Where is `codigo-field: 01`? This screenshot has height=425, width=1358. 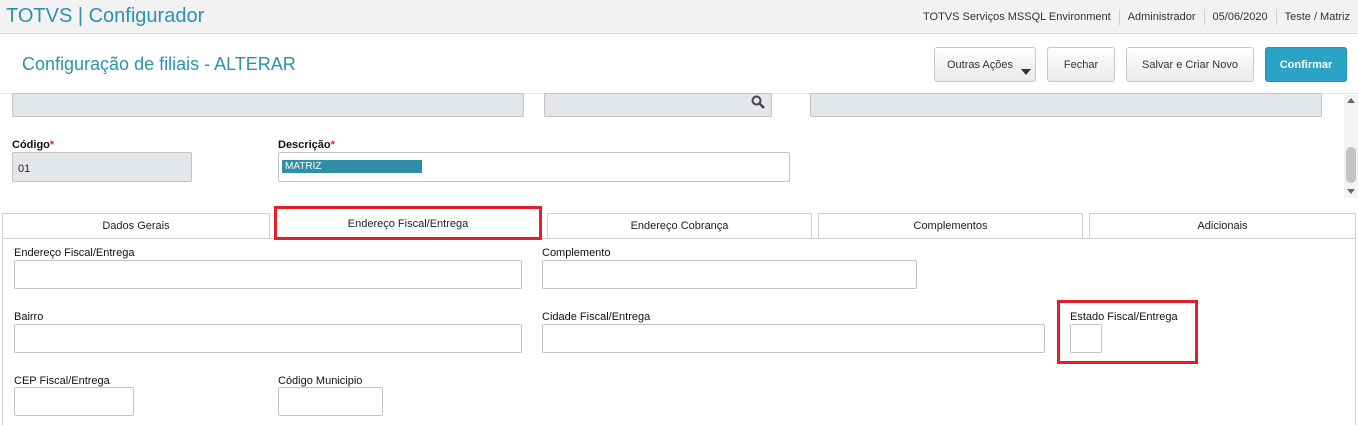
codigo-field: 01 is located at coordinates (102, 167).